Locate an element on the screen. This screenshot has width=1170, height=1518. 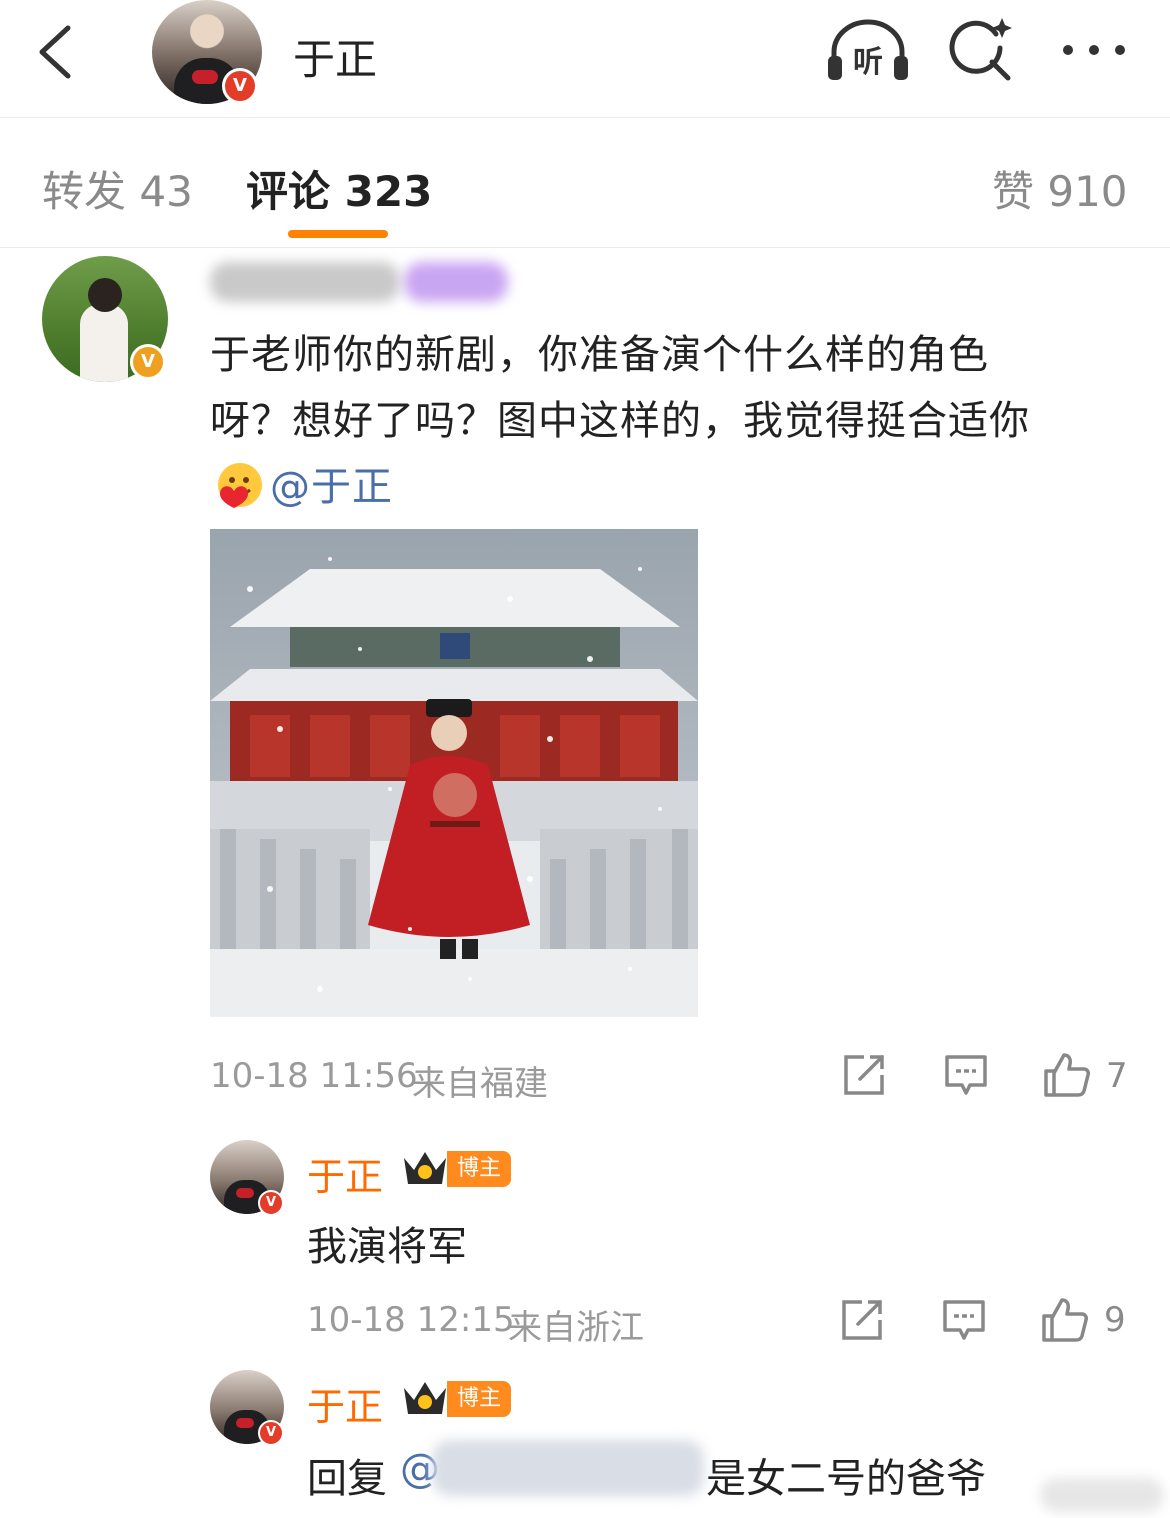
tab-comments: 评论 323 is located at coordinates (339, 188).